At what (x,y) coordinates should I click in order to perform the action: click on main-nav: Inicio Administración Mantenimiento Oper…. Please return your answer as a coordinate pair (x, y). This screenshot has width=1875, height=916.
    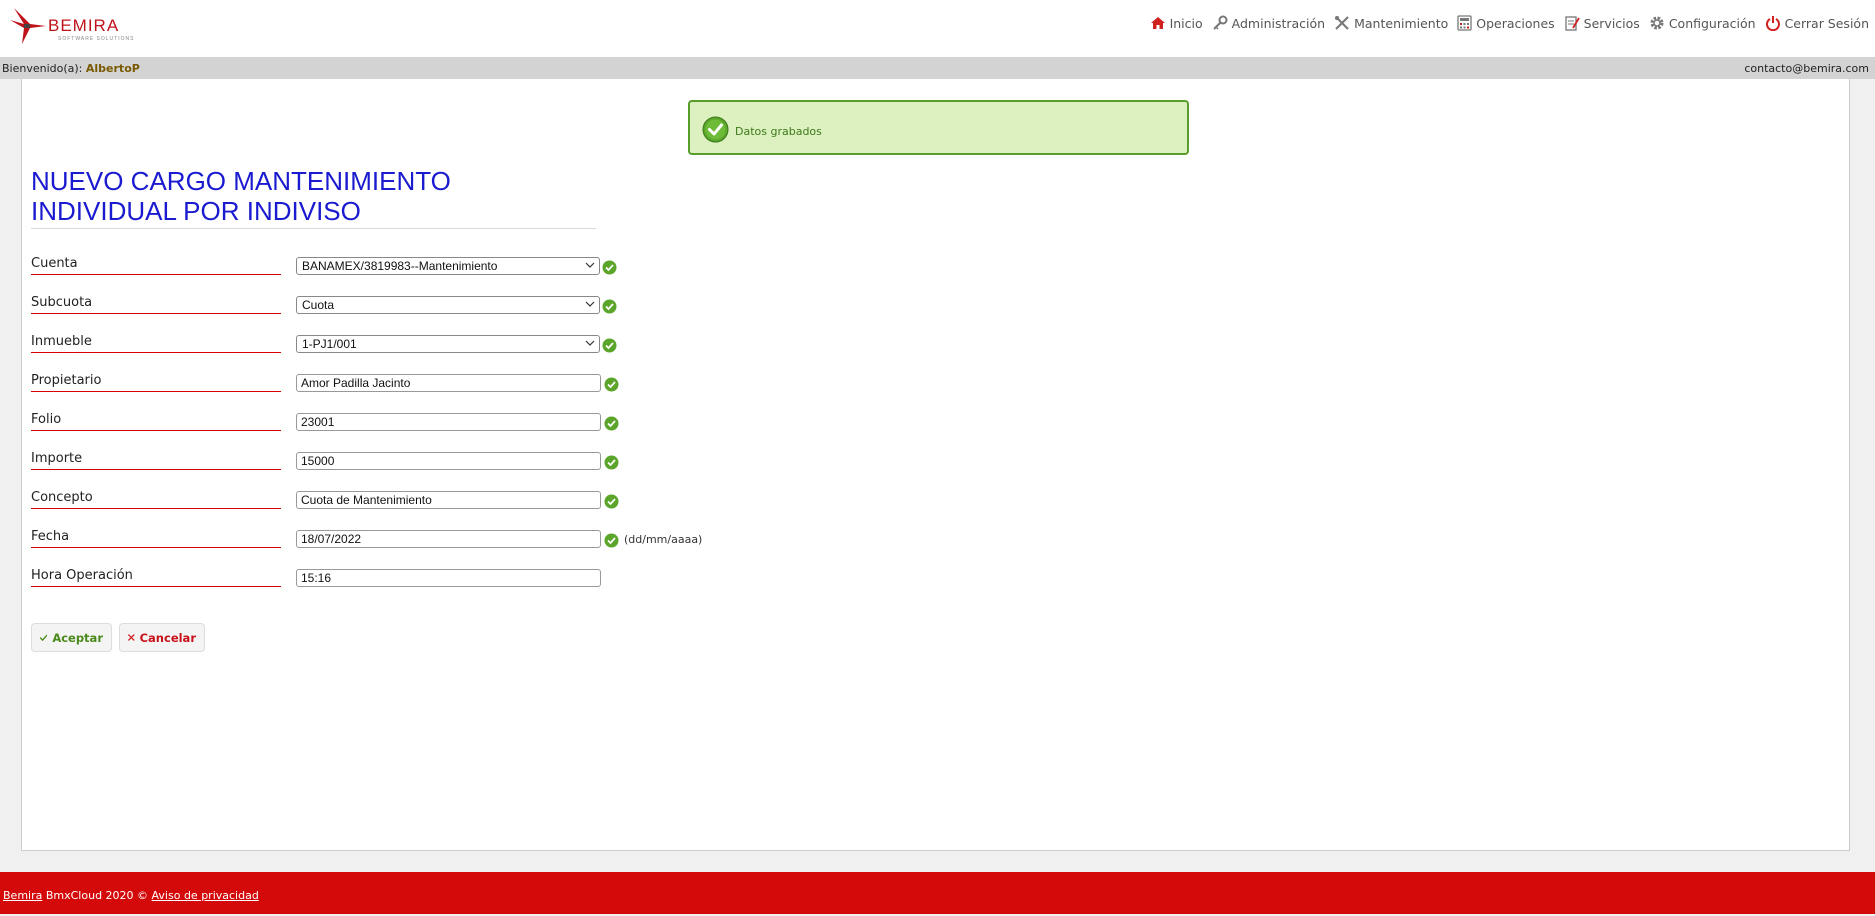
    Looking at the image, I should click on (1505, 23).